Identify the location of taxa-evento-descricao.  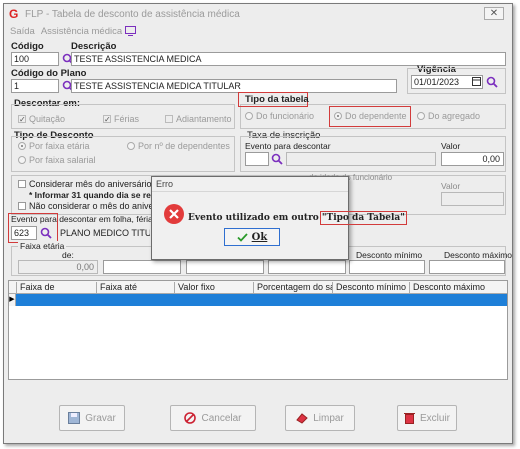
(361, 159).